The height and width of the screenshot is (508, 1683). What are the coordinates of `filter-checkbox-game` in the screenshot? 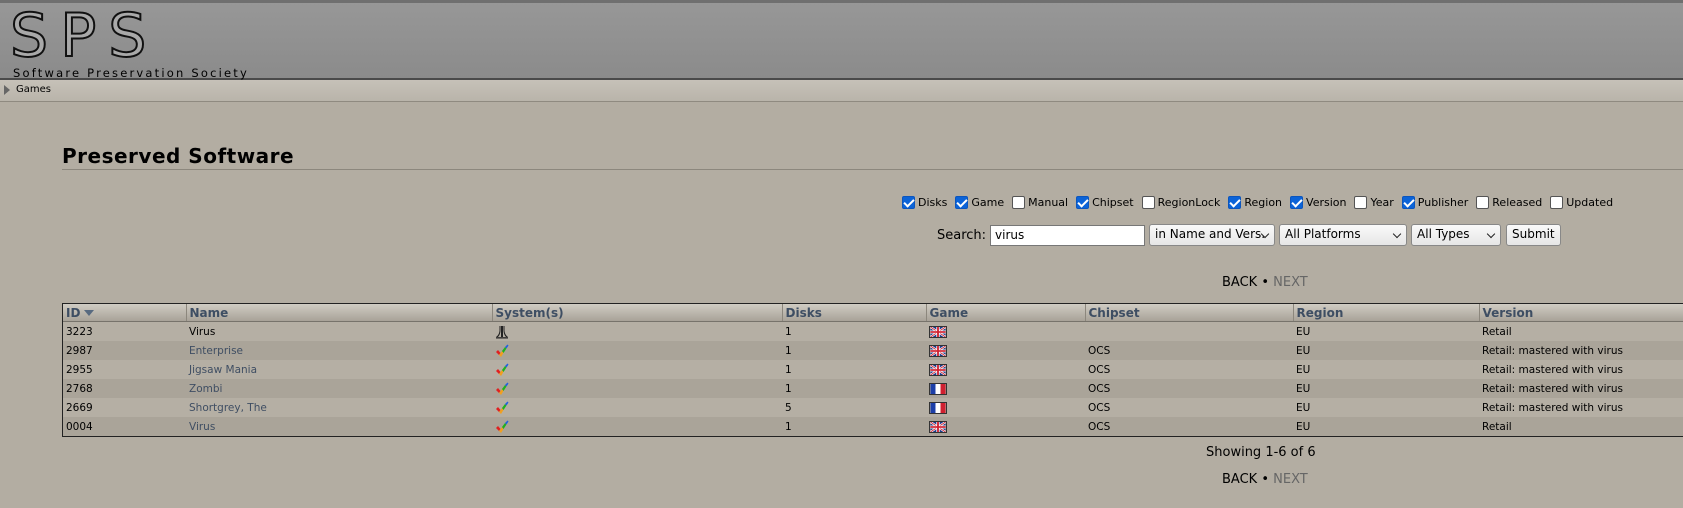 It's located at (962, 202).